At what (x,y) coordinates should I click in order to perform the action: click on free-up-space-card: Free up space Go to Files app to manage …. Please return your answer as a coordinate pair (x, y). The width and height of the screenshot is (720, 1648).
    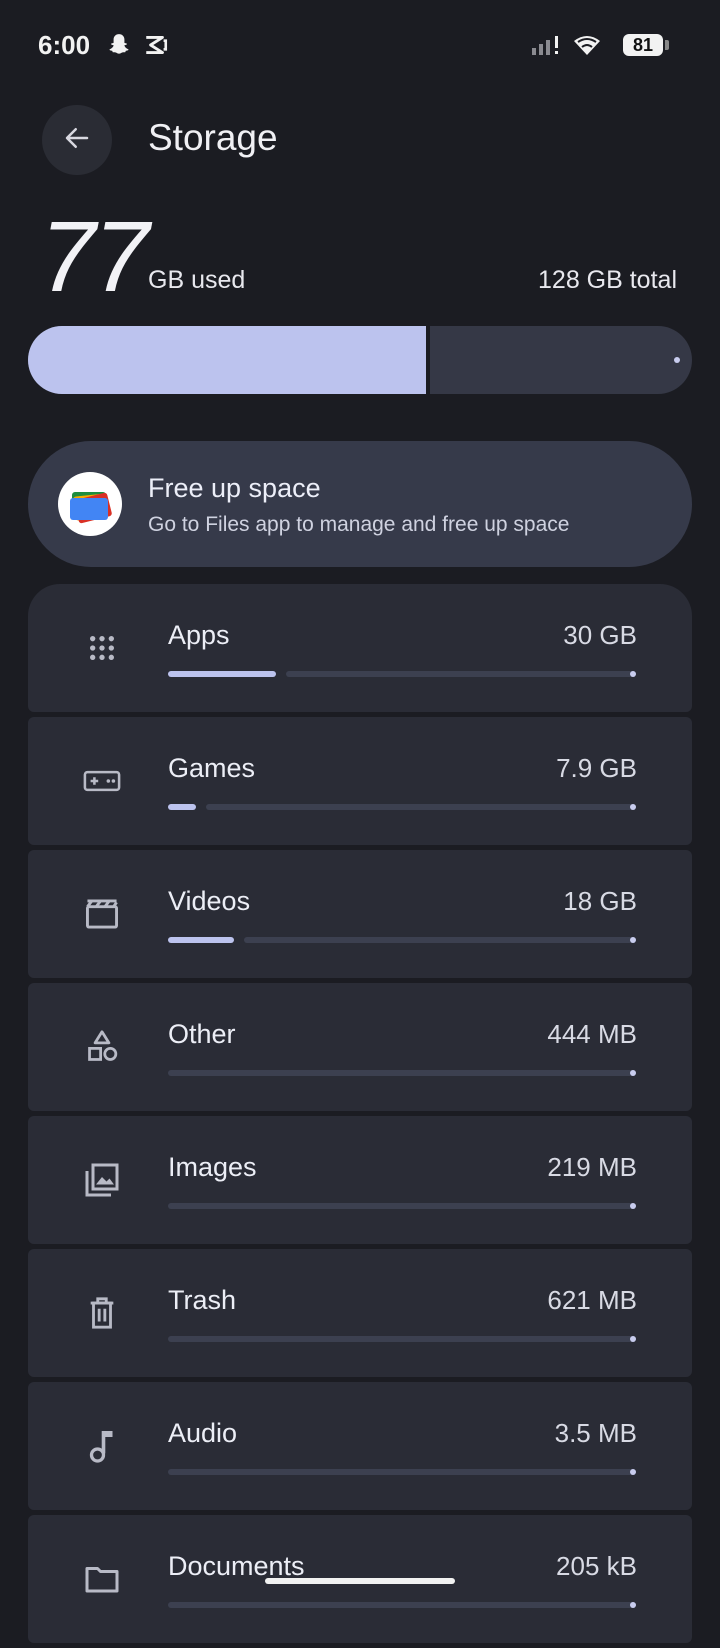
    Looking at the image, I should click on (360, 504).